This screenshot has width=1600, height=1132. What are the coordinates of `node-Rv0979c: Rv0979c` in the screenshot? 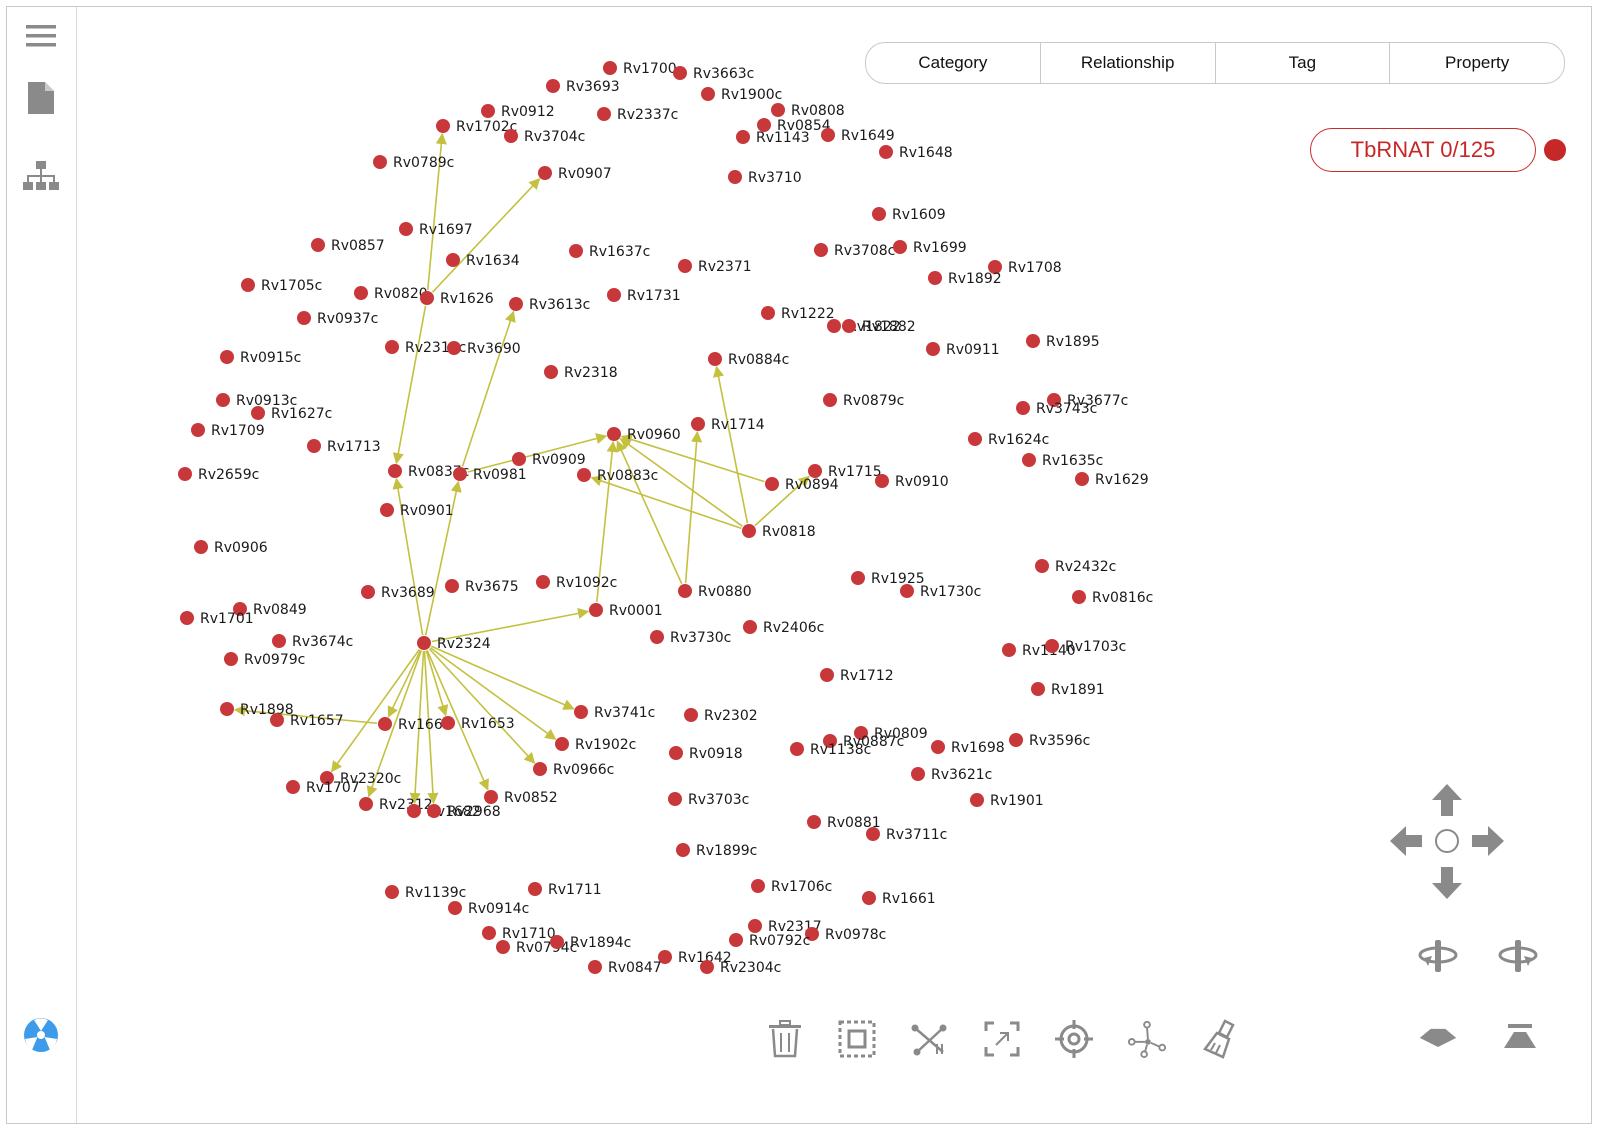 It's located at (264, 660).